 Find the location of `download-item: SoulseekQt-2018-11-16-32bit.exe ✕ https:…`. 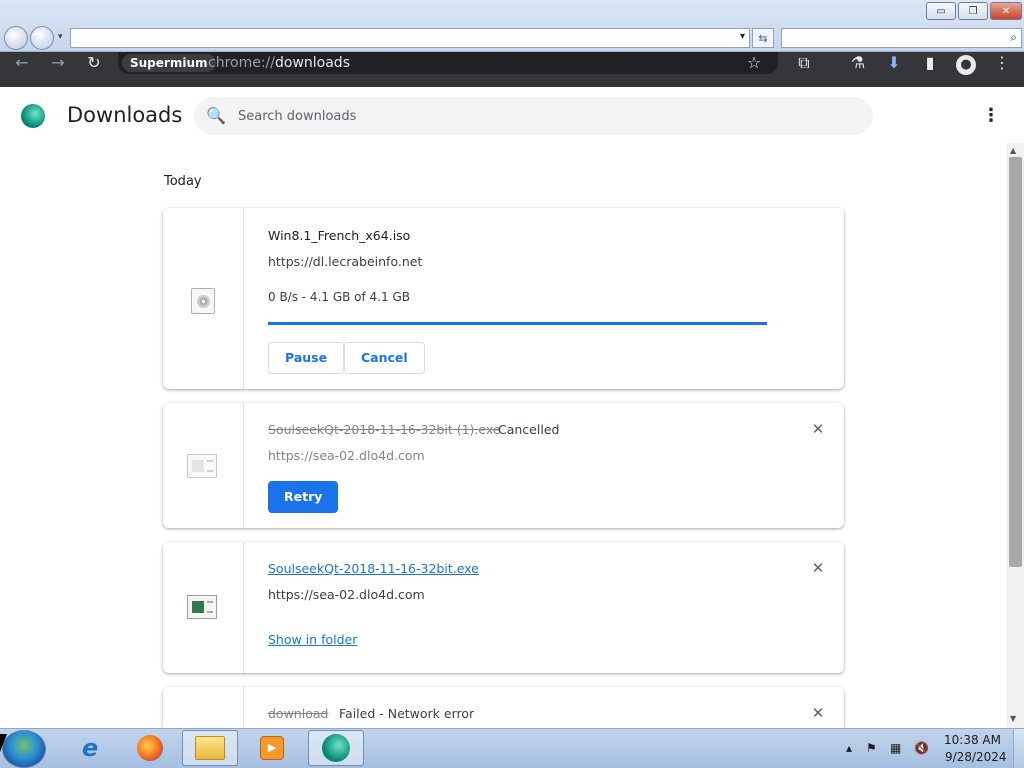

download-item: SoulseekQt-2018-11-16-32bit.exe ✕ https:… is located at coordinates (503, 607).